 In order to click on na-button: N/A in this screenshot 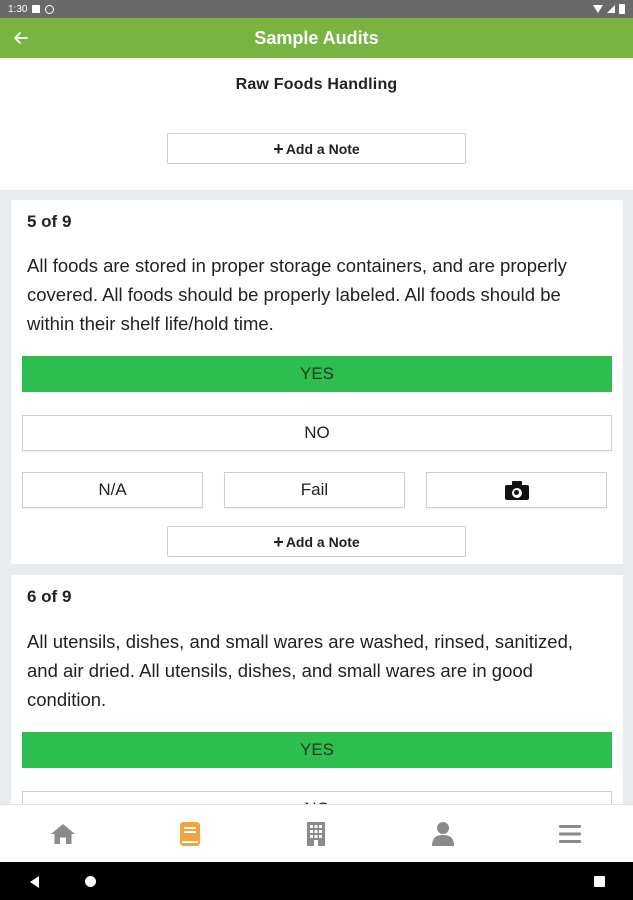, I will do `click(112, 490)`.